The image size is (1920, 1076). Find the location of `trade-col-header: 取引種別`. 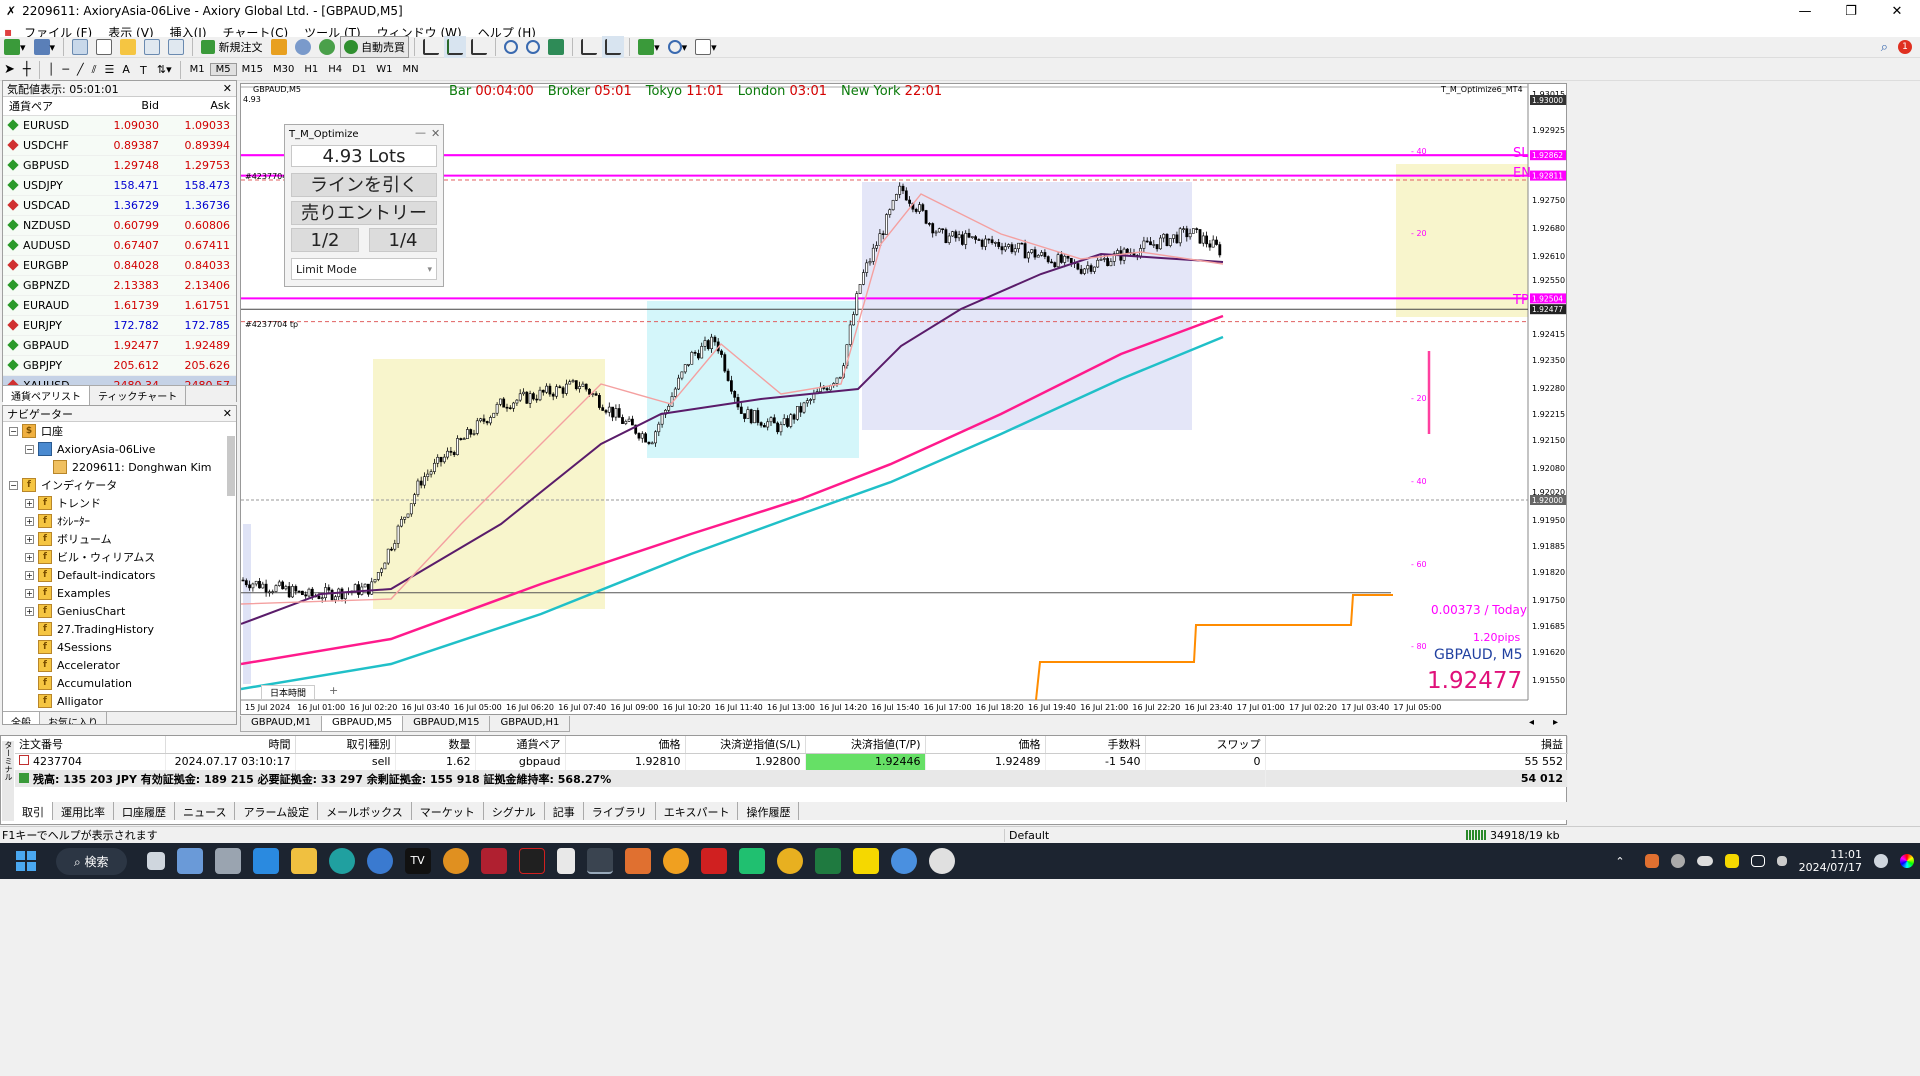

trade-col-header: 取引種別 is located at coordinates (345, 745).